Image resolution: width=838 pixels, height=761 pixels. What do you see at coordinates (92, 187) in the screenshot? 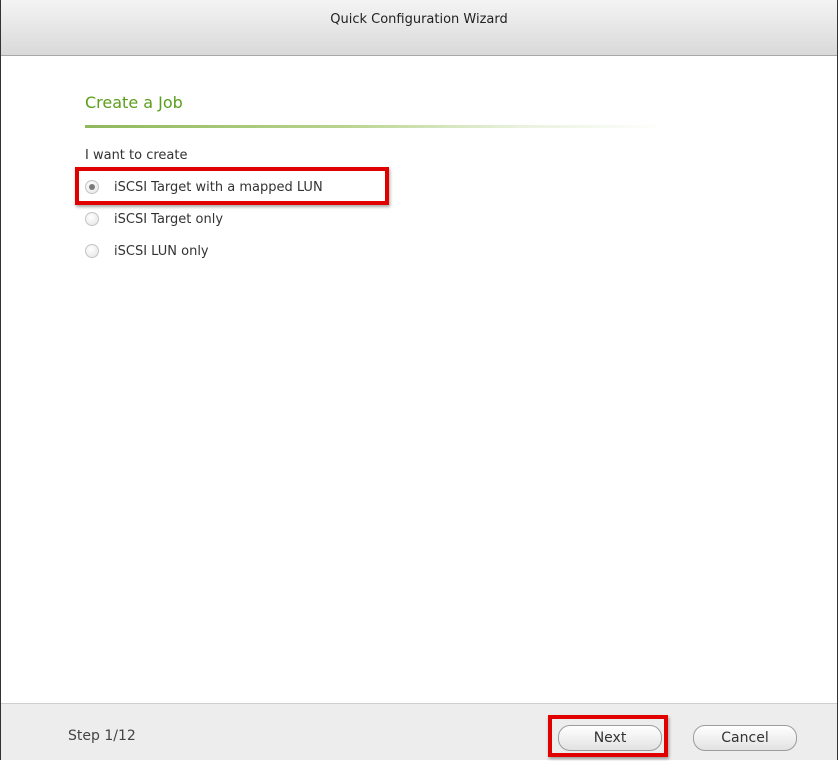
I see `radio-button-selected` at bounding box center [92, 187].